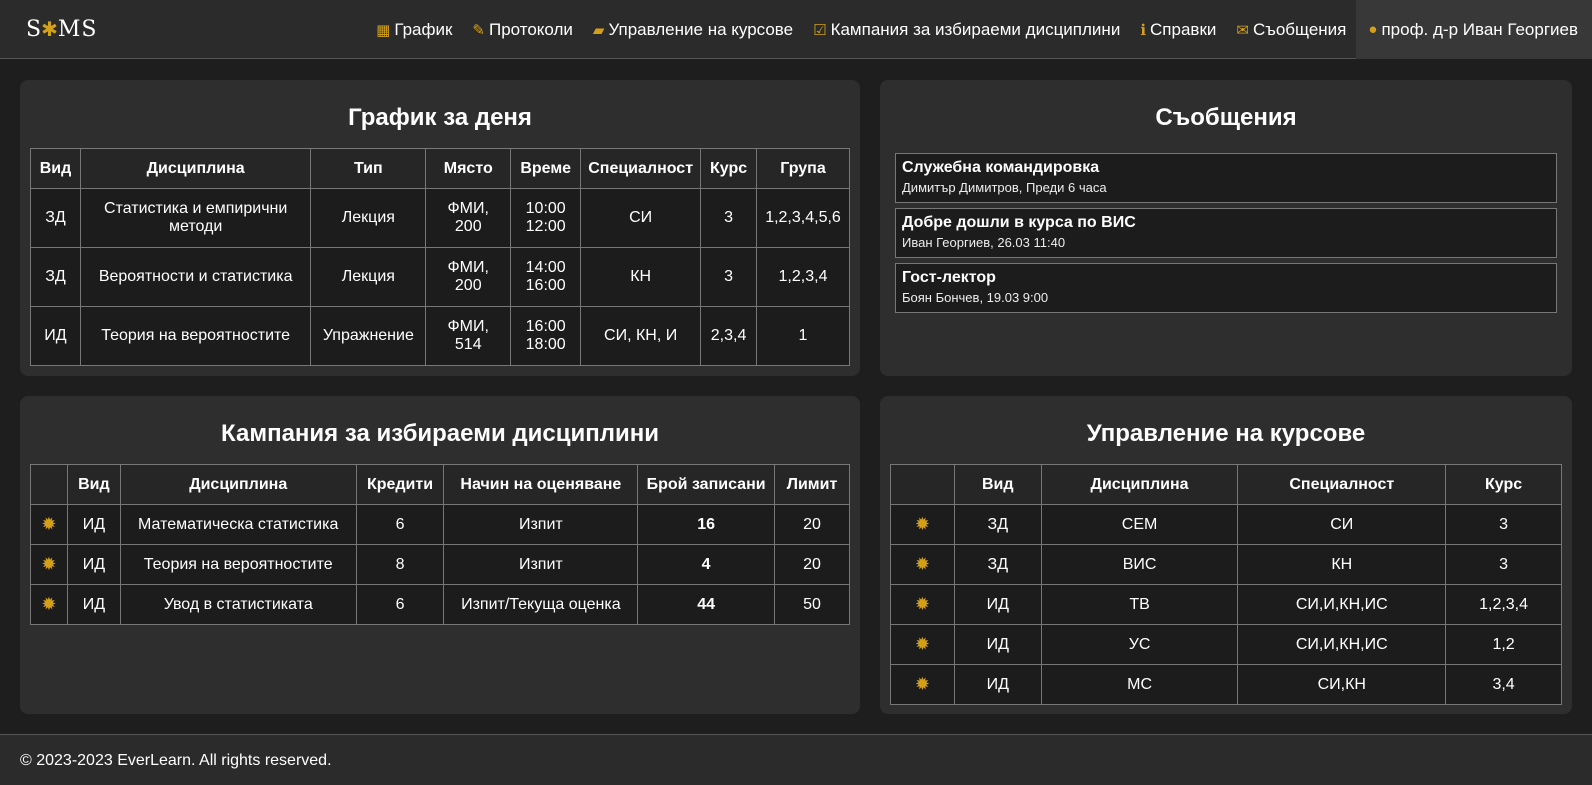  What do you see at coordinates (423, 29) in the screenshot?
I see `nav-item-label: График` at bounding box center [423, 29].